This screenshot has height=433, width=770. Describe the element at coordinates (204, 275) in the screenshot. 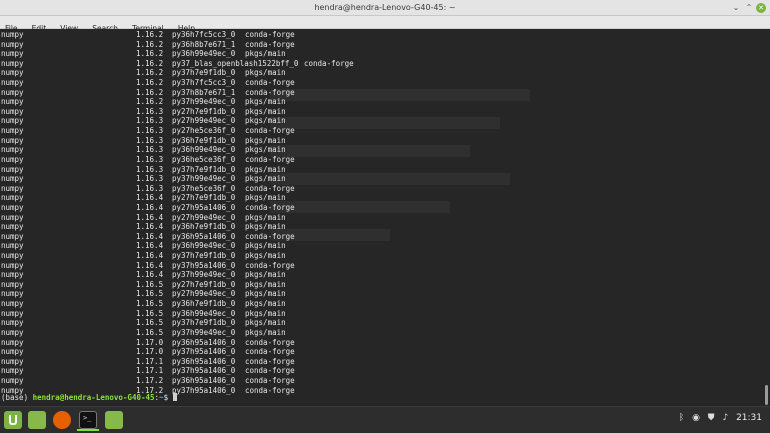

I see `package-build: py37h99e49ec_0` at that location.